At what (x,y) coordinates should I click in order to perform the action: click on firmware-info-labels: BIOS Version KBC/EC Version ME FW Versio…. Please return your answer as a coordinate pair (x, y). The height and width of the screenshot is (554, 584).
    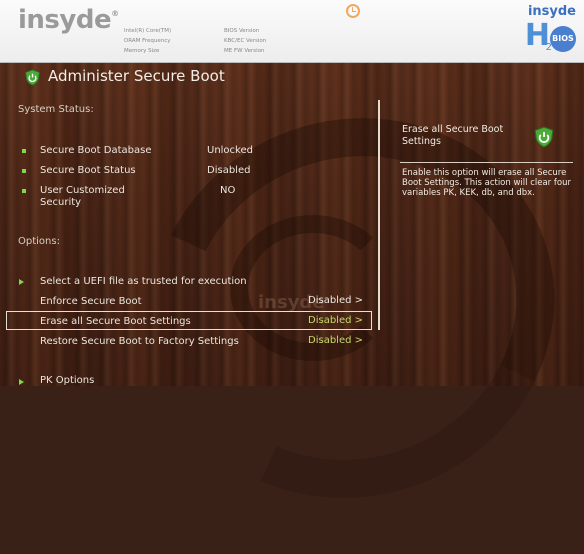
    Looking at the image, I should click on (245, 41).